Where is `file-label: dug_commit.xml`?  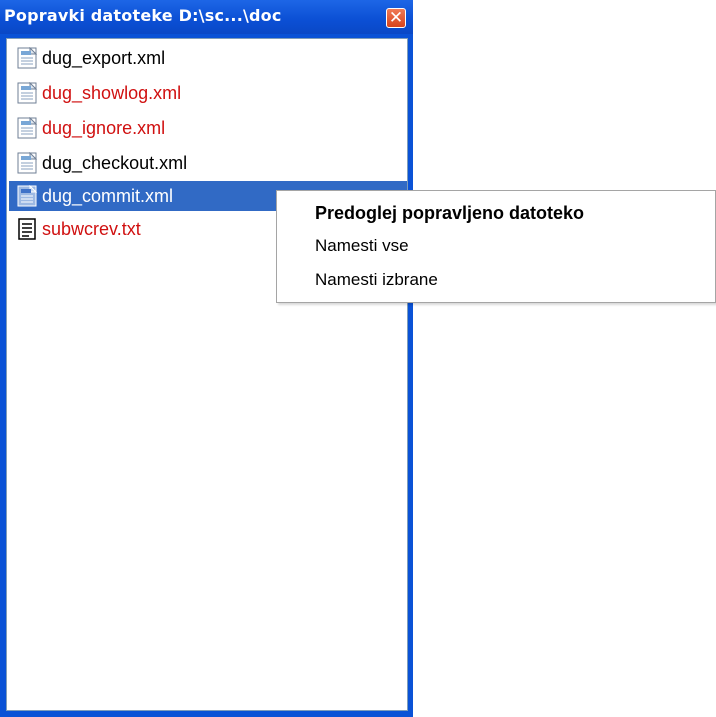
file-label: dug_commit.xml is located at coordinates (108, 196).